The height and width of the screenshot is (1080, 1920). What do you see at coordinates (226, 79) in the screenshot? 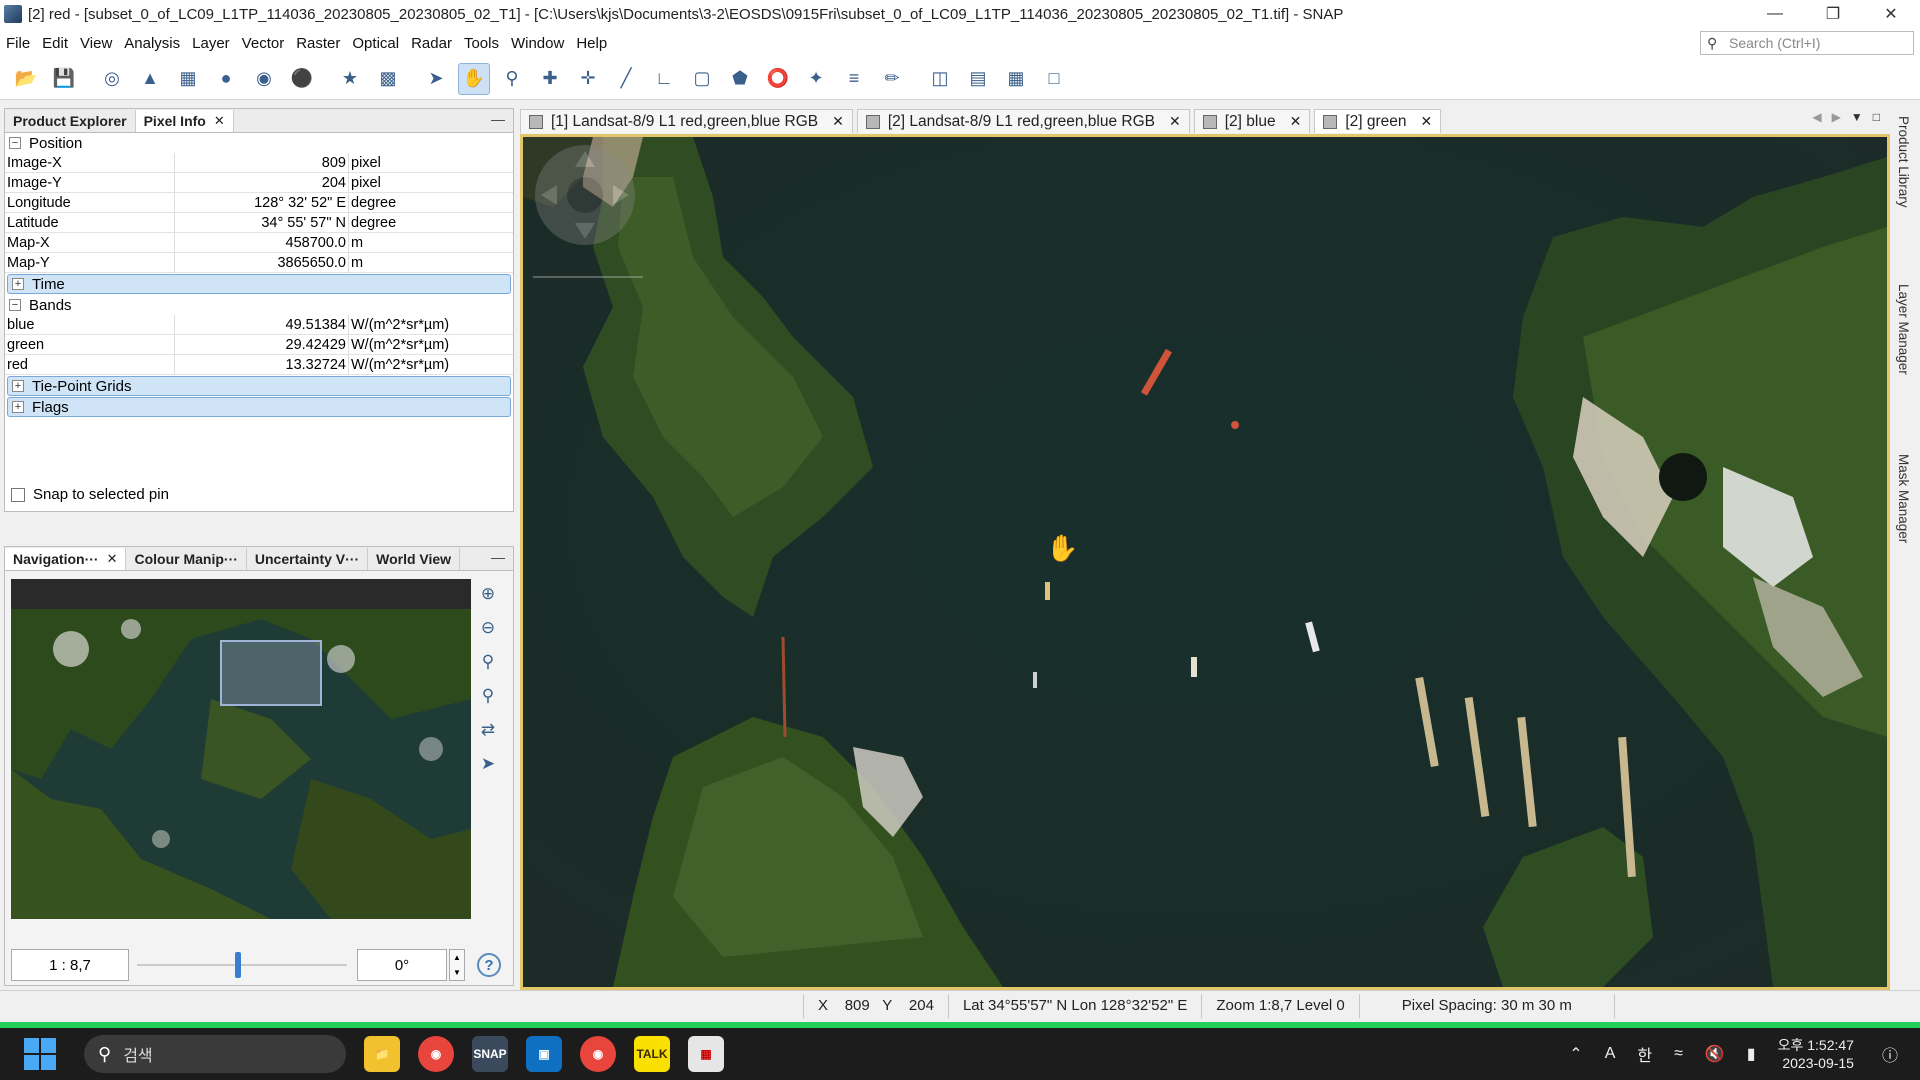
I see `pin-icon: ●` at bounding box center [226, 79].